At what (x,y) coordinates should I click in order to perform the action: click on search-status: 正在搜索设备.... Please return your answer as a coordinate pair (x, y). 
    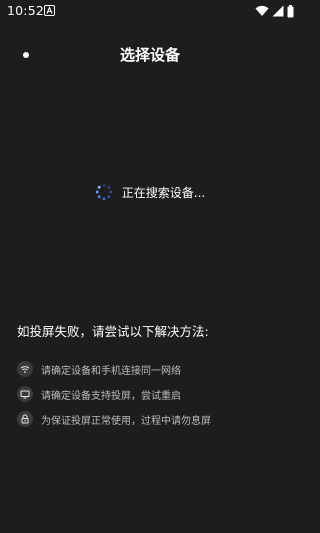
    Looking at the image, I should click on (150, 192).